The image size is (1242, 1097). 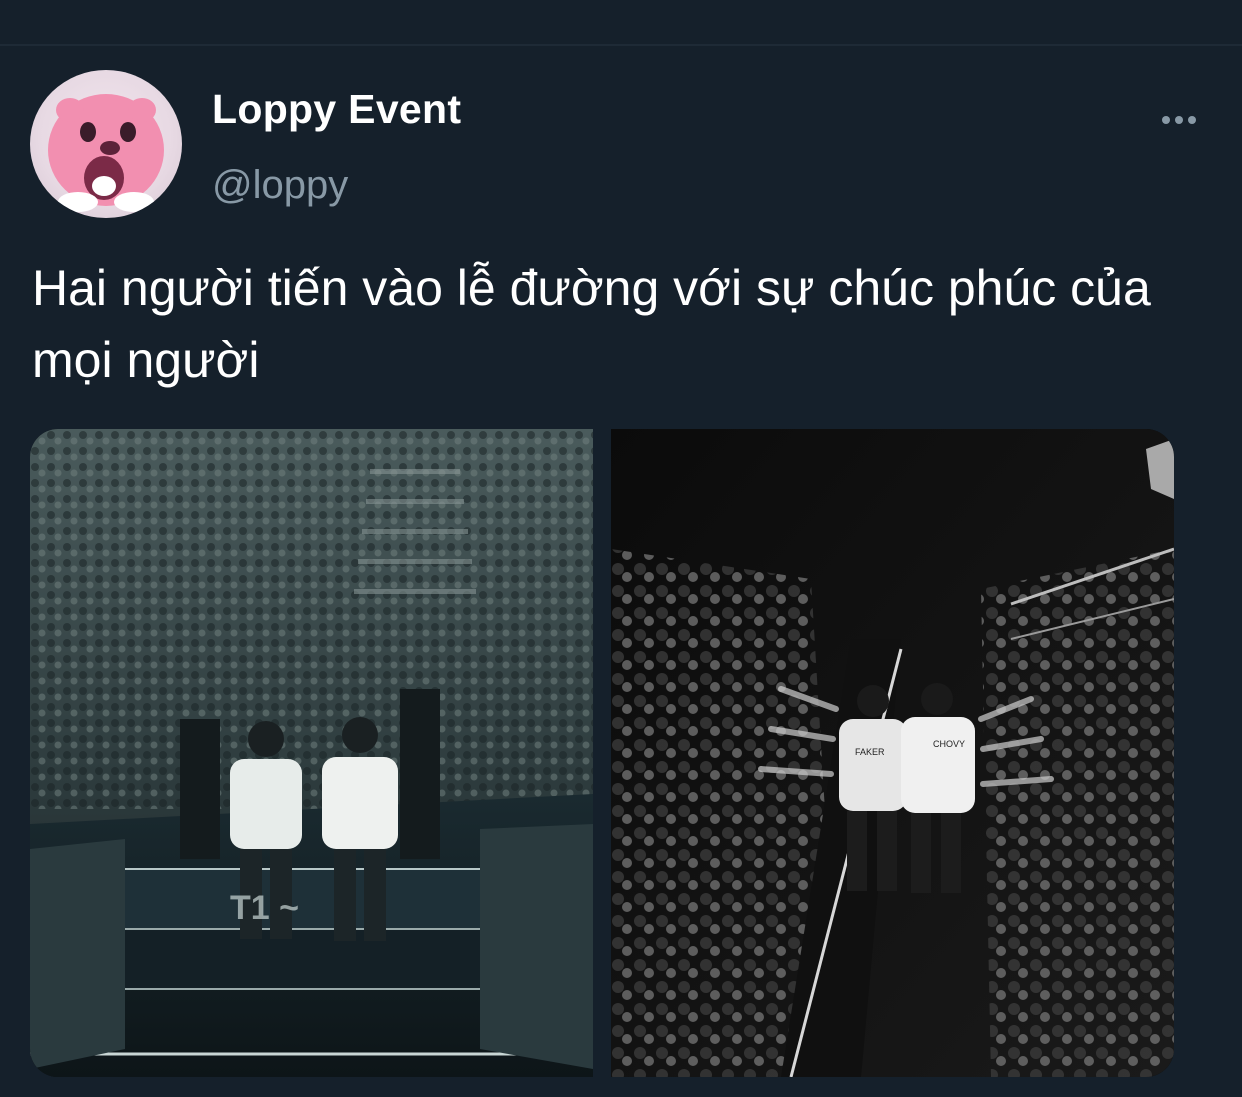 I want to click on header-divider, so click(x=621, y=45).